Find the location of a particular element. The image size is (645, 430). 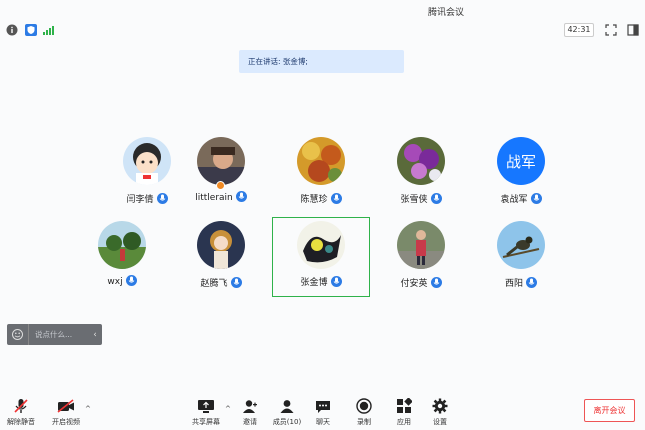

participant-tile: wxj is located at coordinates (122, 261).